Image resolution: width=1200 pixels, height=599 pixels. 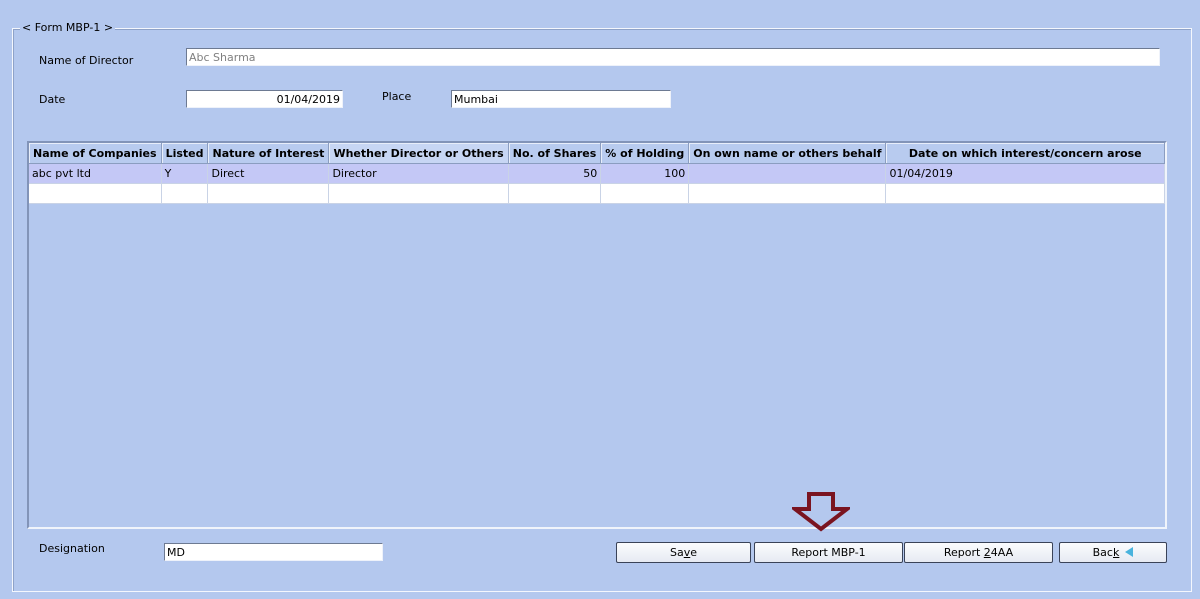 What do you see at coordinates (821, 512) in the screenshot?
I see `down-arrow-icon` at bounding box center [821, 512].